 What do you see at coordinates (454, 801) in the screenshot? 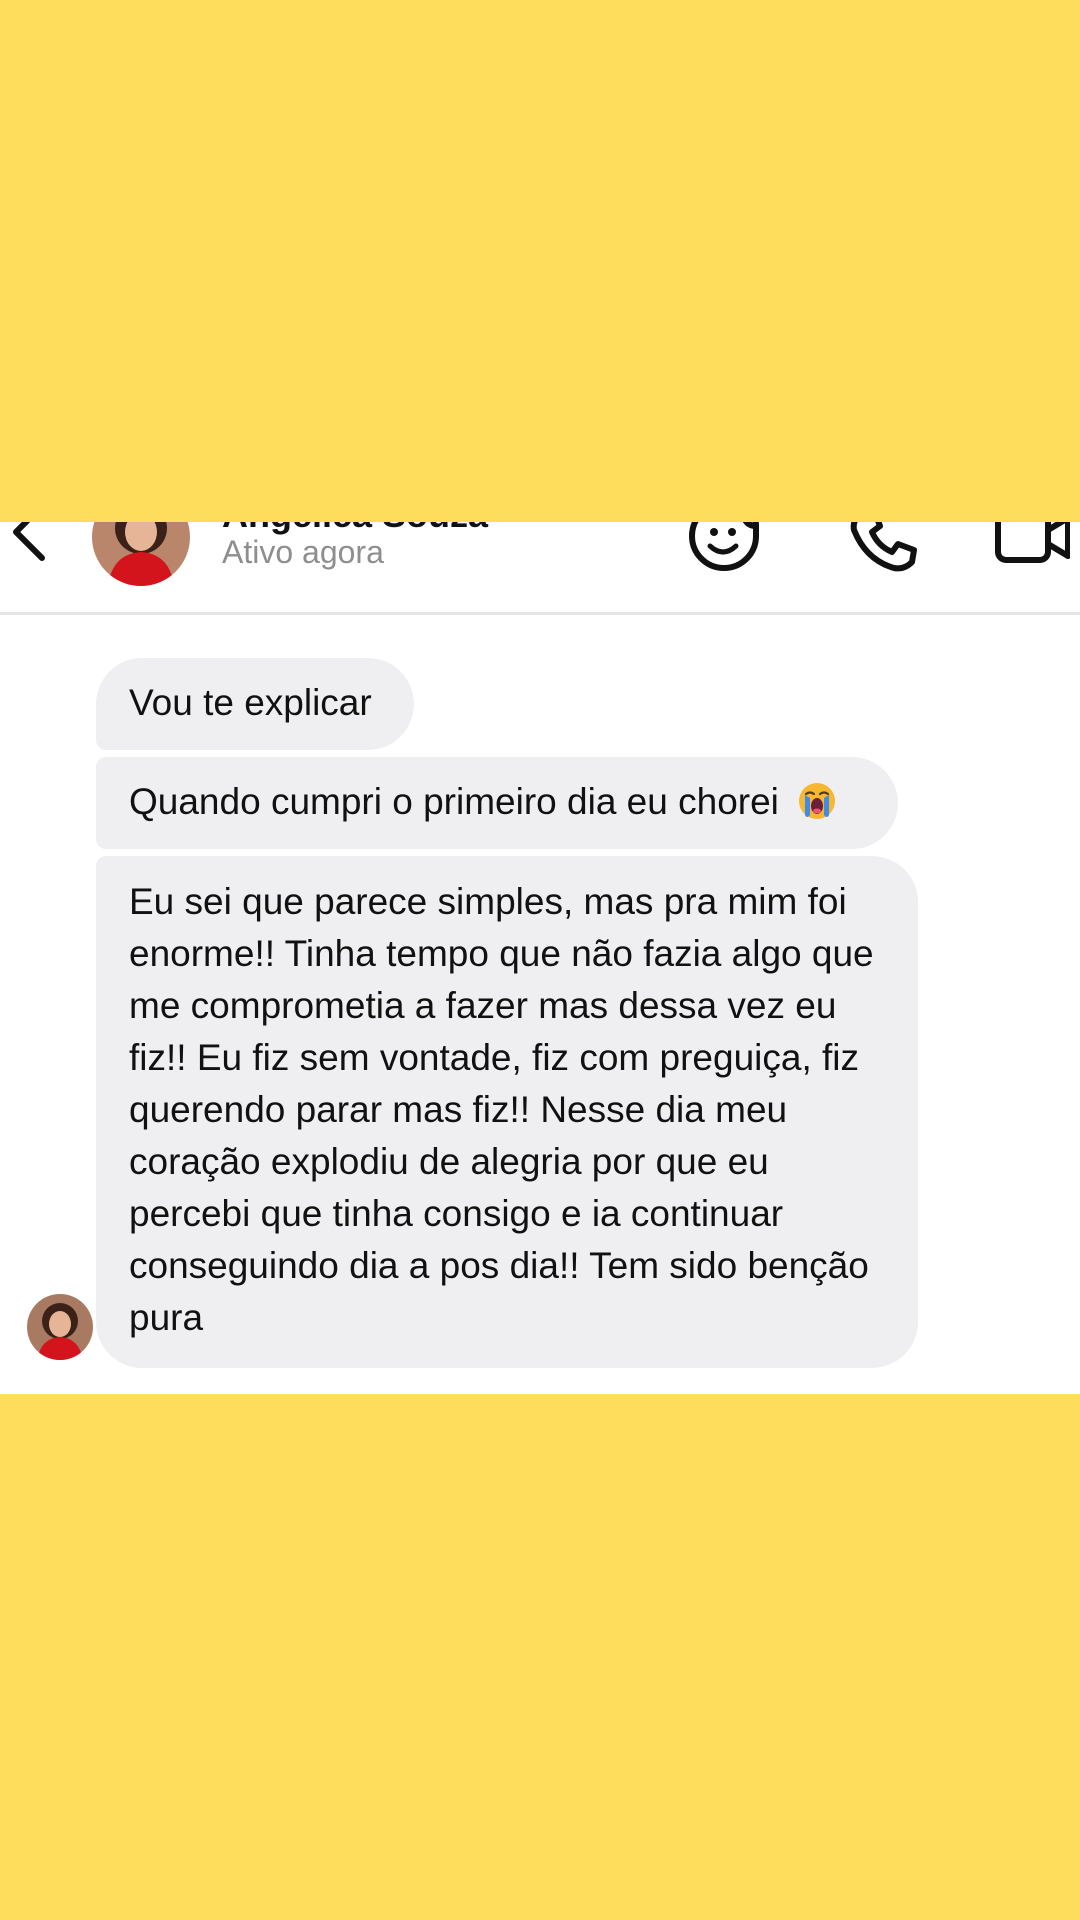
I see `message-text: Quando cumpri o primeiro dia eu chorei` at bounding box center [454, 801].